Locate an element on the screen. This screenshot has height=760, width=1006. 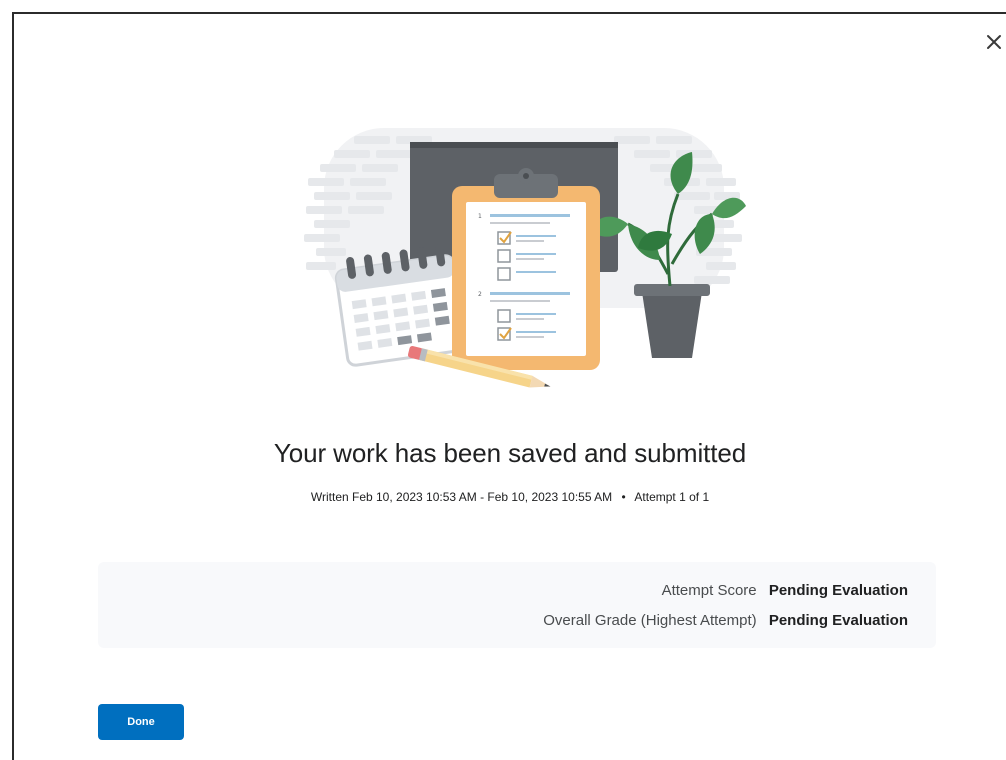
svg-text: 2 is located at coordinates (480, 294).